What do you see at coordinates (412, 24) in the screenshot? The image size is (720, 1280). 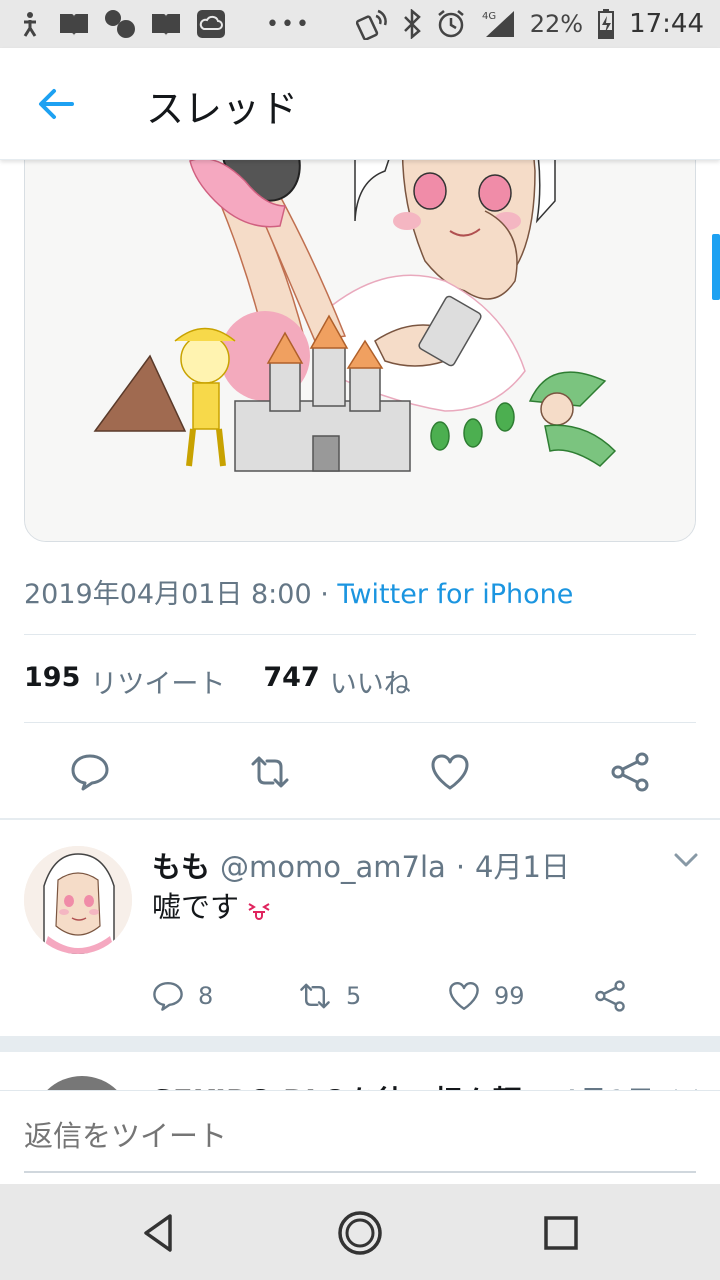 I see `bluetooth-icon` at bounding box center [412, 24].